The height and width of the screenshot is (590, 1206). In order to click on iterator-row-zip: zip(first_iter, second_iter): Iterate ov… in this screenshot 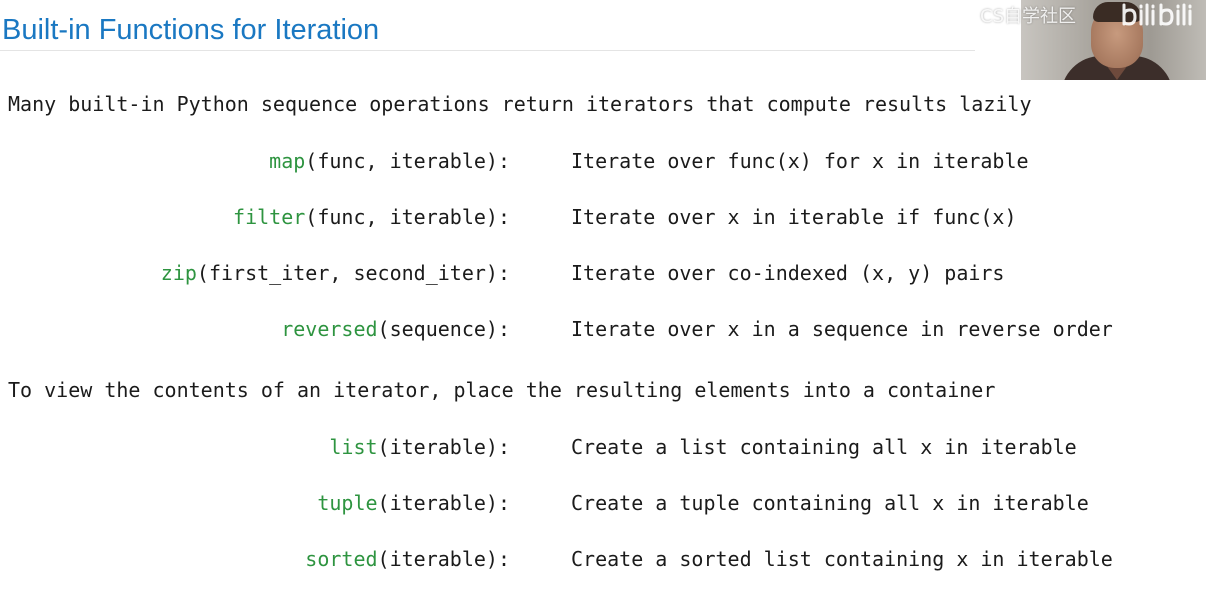, I will do `click(603, 275)`.